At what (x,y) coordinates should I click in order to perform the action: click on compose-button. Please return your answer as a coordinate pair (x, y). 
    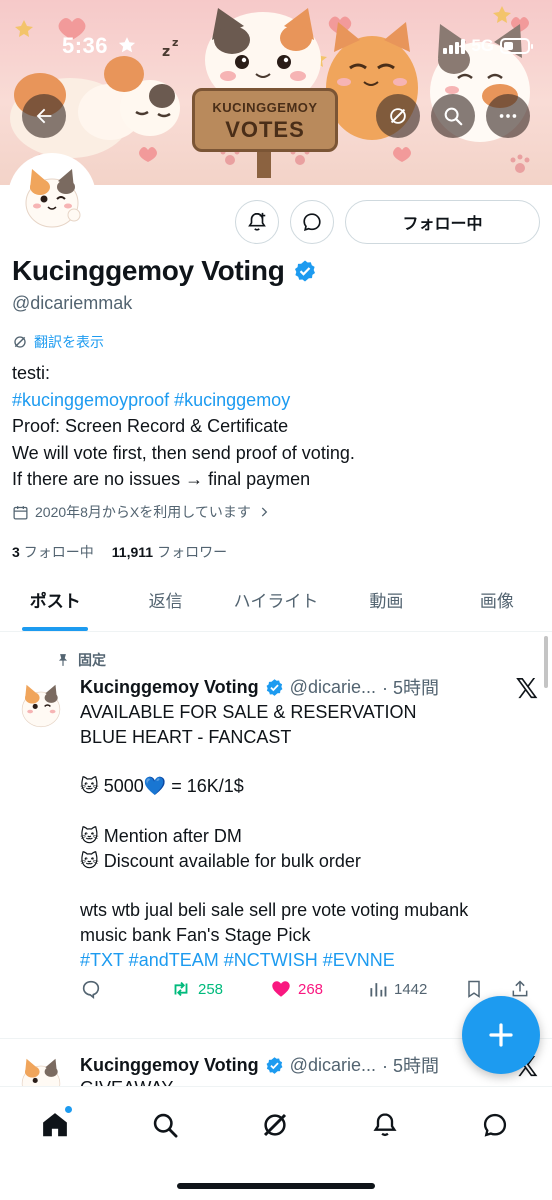
    Looking at the image, I should click on (501, 1035).